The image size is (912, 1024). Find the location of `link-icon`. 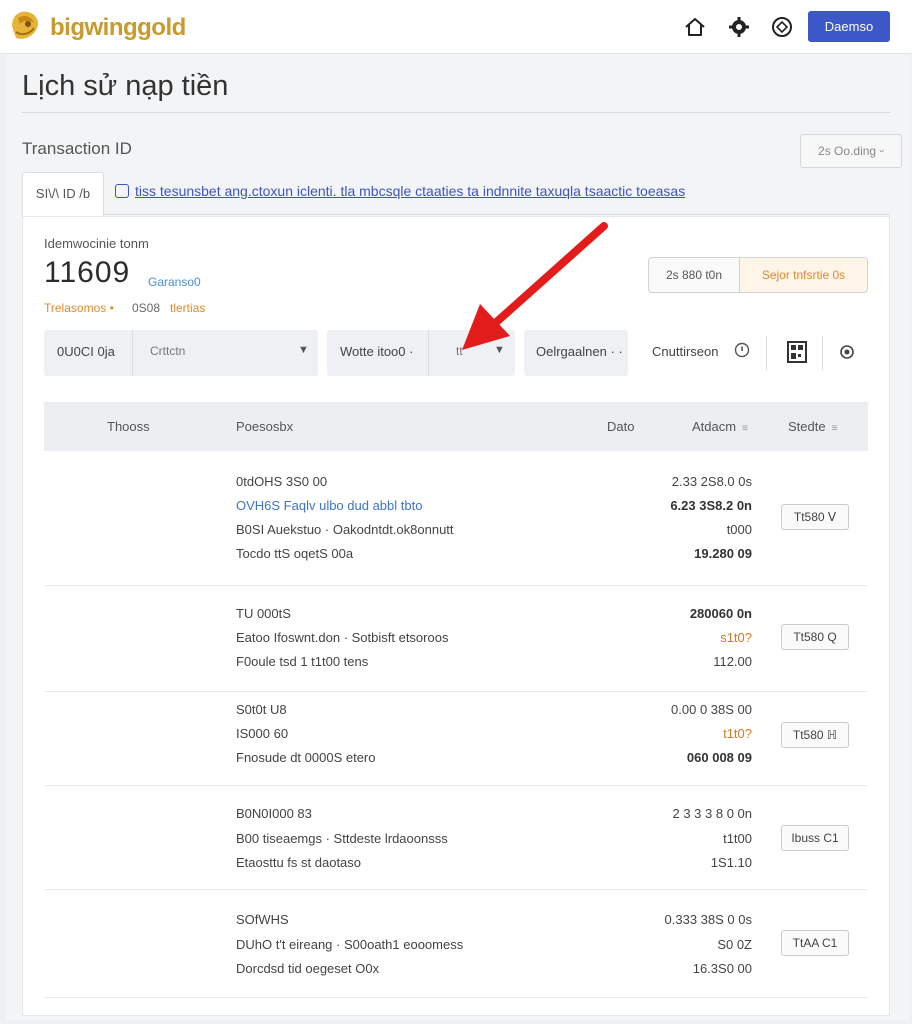

link-icon is located at coordinates (122, 191).